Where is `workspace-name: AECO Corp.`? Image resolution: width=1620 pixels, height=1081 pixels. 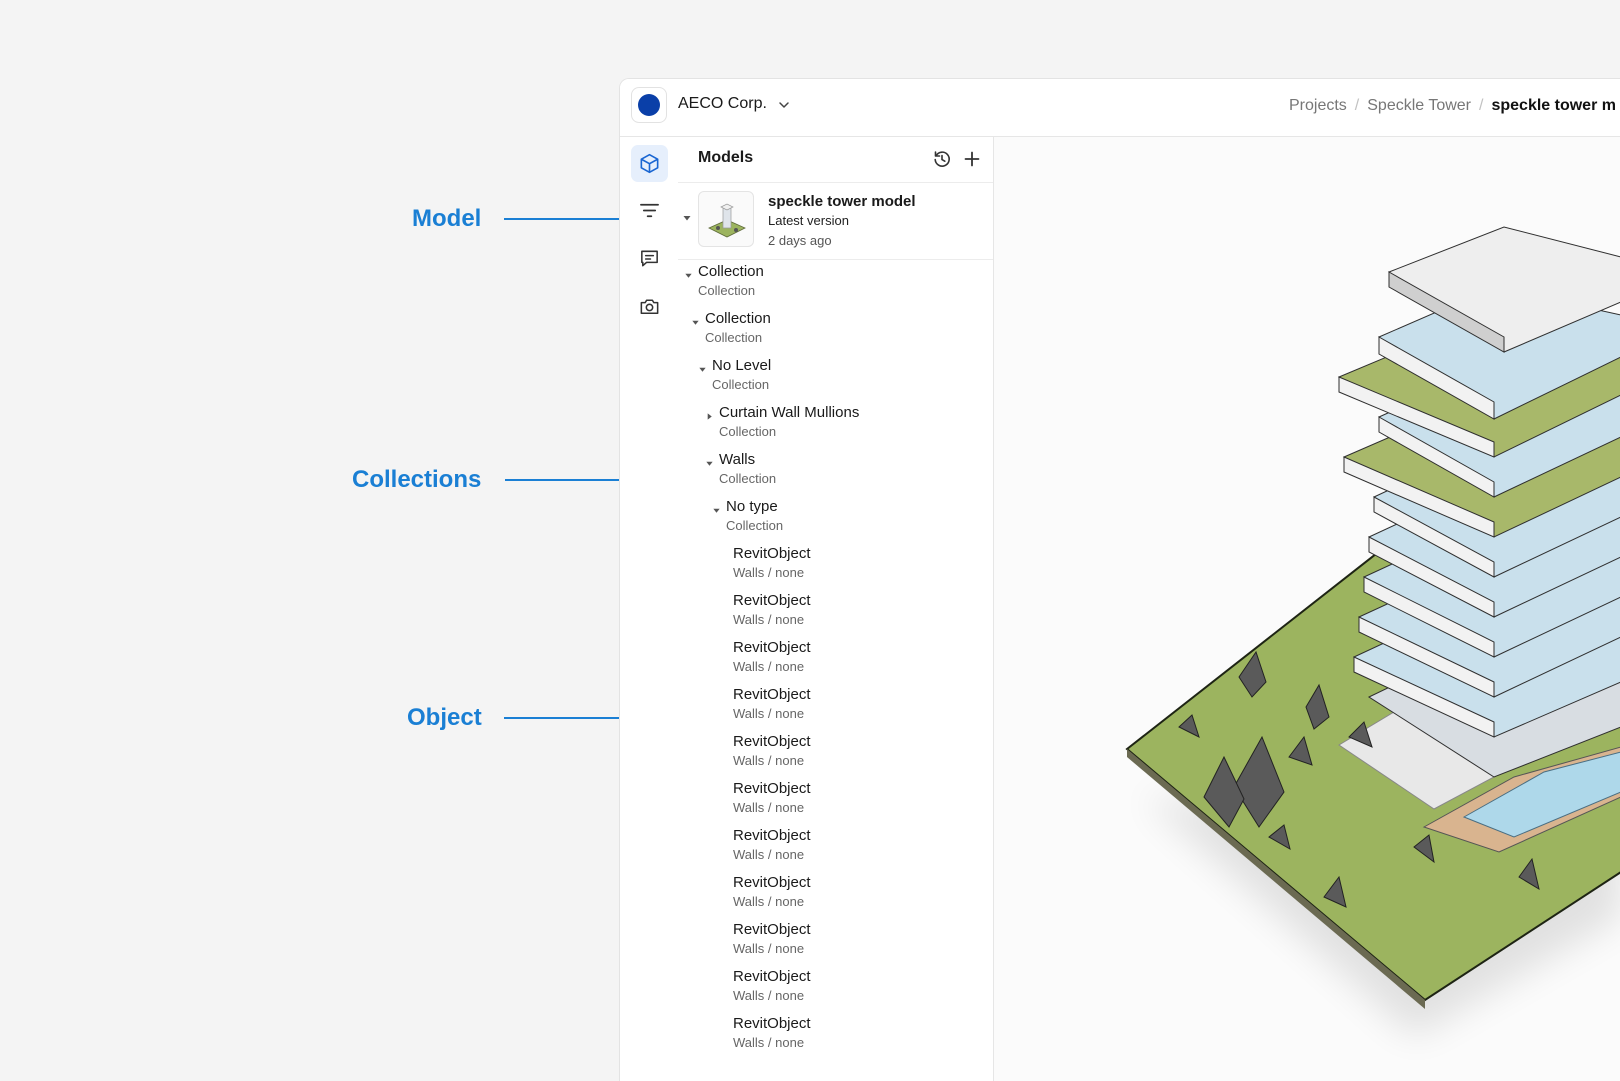
workspace-name: AECO Corp. is located at coordinates (722, 104).